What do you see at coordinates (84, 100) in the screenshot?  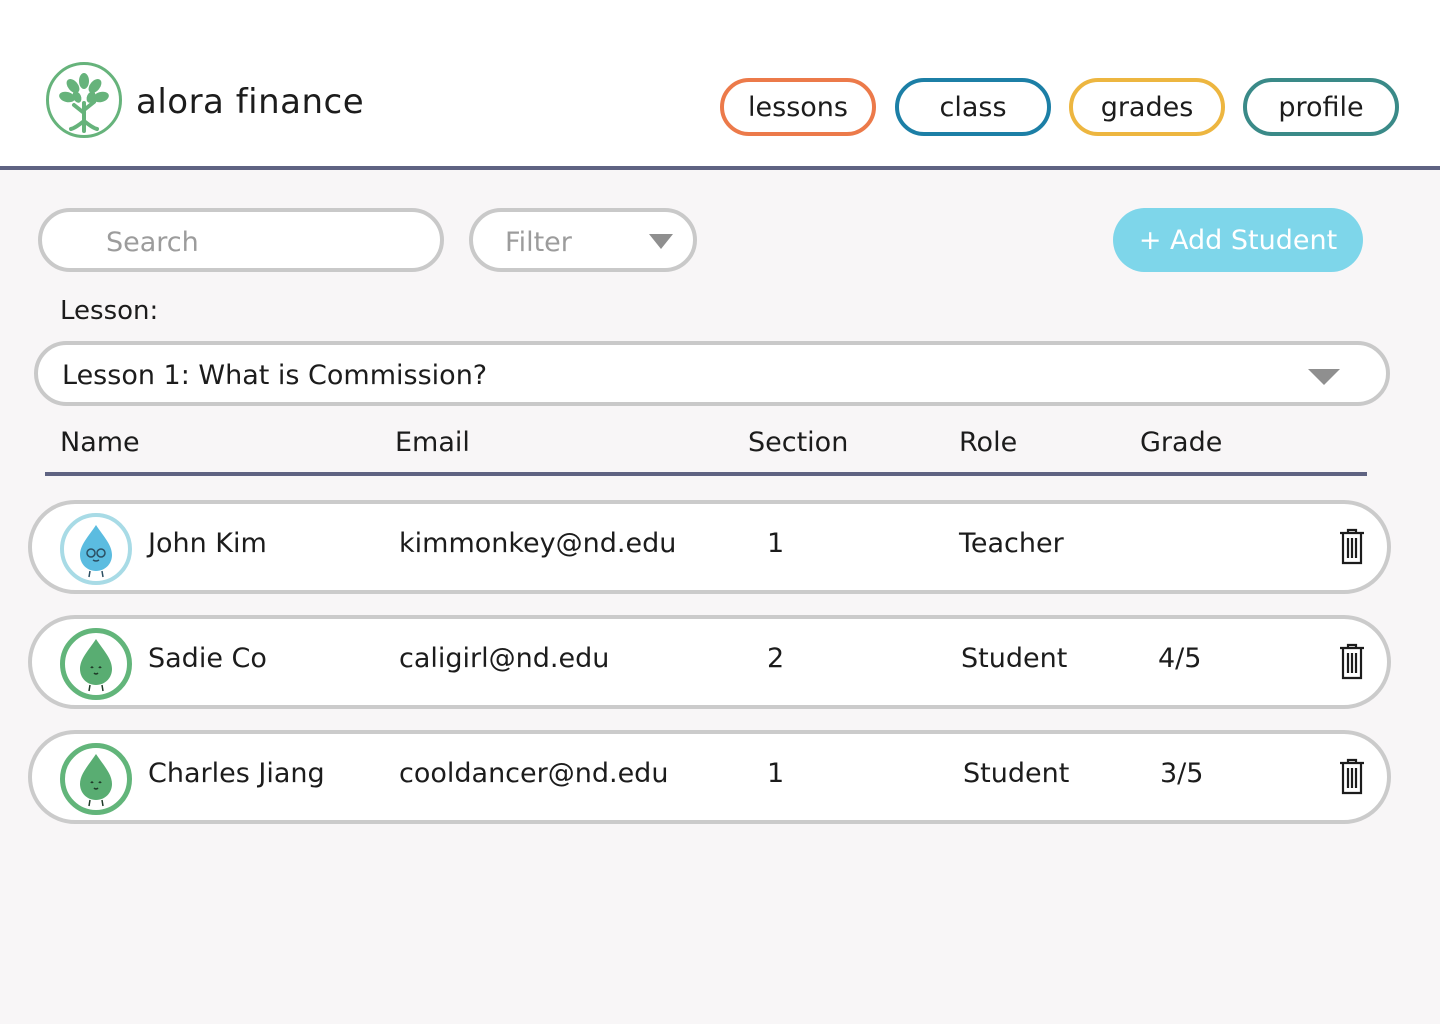 I see `tree-logo-icon` at bounding box center [84, 100].